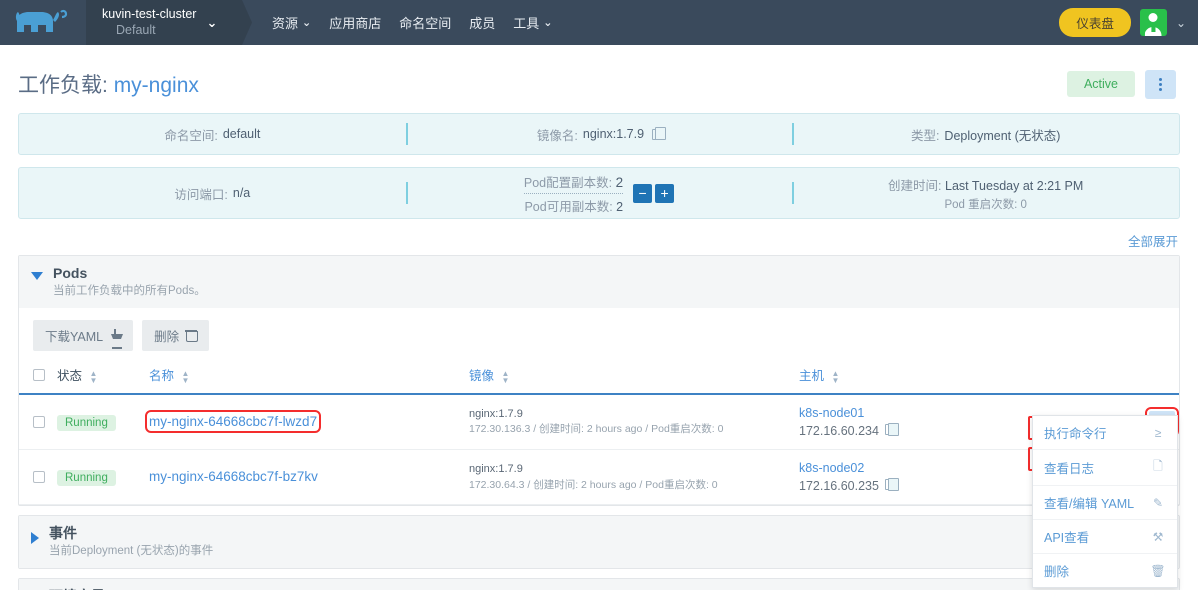 The width and height of the screenshot is (1198, 590). I want to click on pod-name-link: my-nginx-64668cbc7f-bz7kv, so click(233, 476).